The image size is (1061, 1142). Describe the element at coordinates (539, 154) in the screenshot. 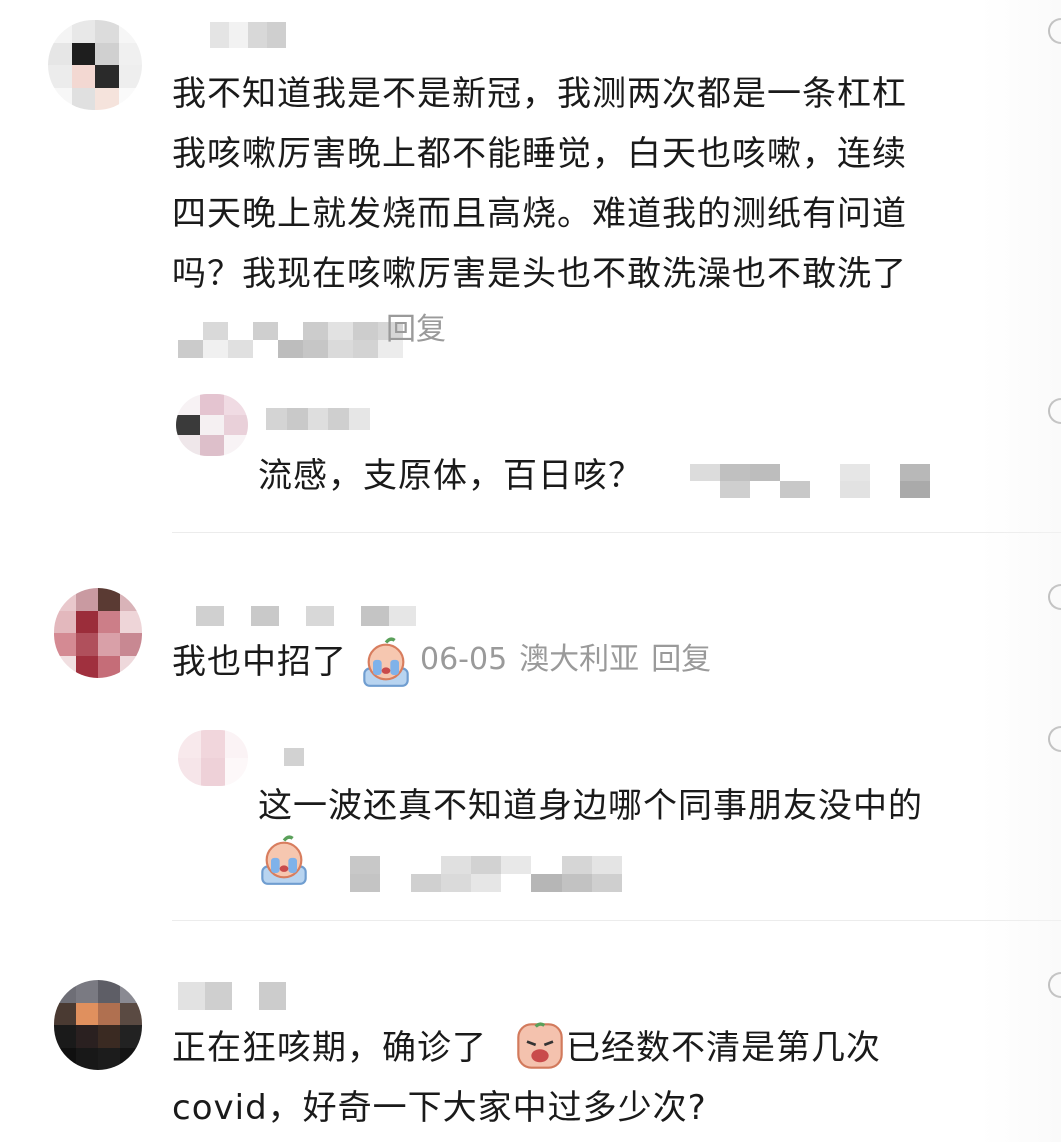

I see `comment-line: 我咳嗽厉害晚上都不能睡觉，白天也咳嗽，连续` at that location.